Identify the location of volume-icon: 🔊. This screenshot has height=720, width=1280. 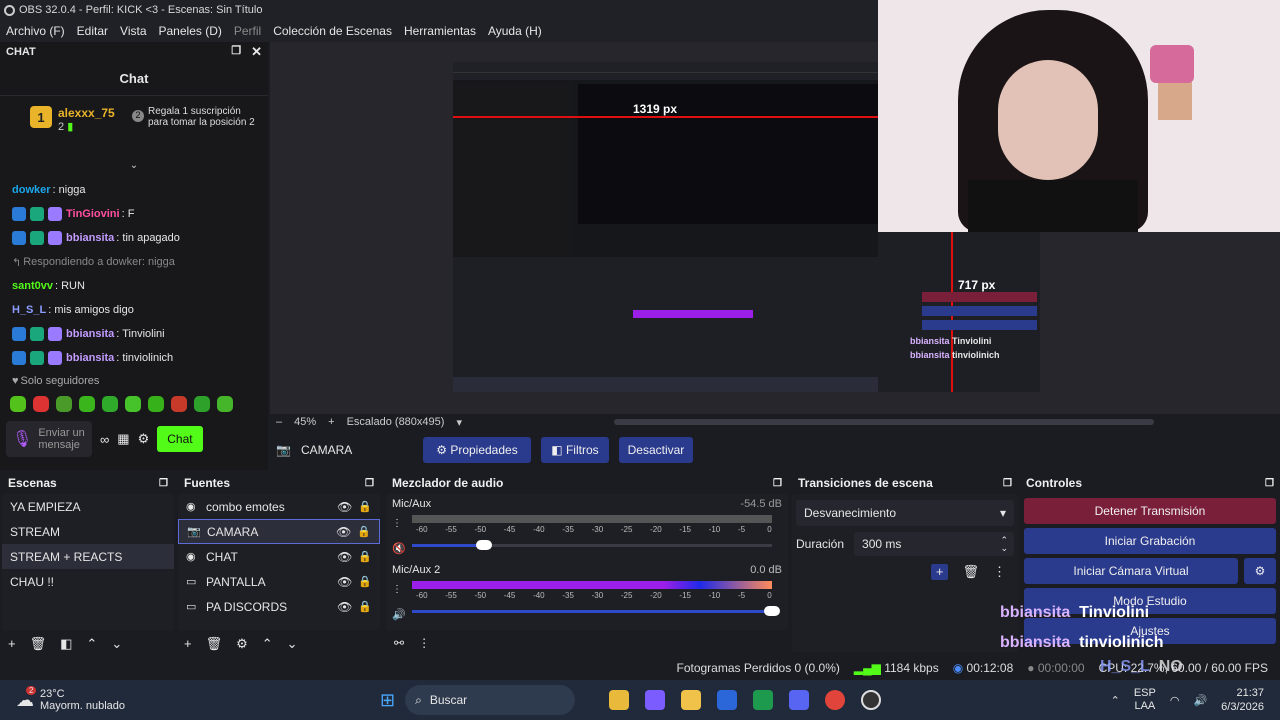
(1200, 700).